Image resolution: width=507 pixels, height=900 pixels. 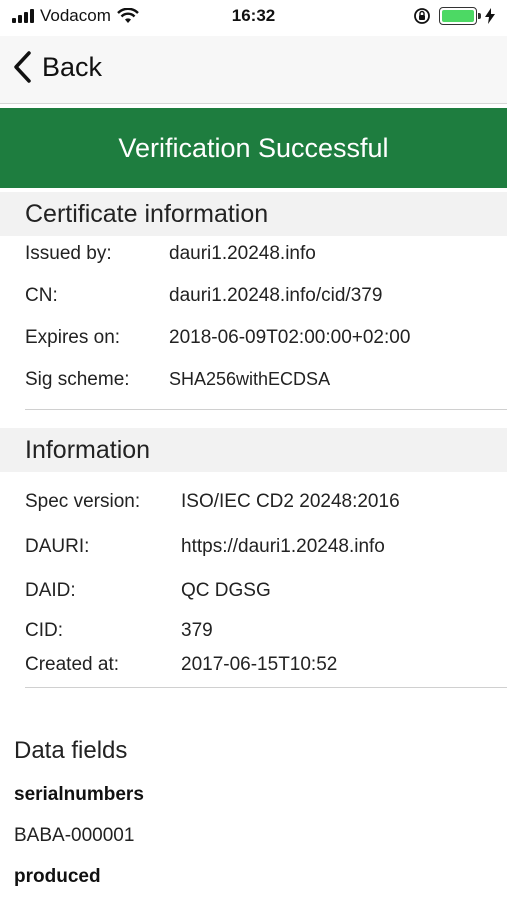 I want to click on data-field-serialnumbers-value: BABA-000001, so click(x=74, y=835).